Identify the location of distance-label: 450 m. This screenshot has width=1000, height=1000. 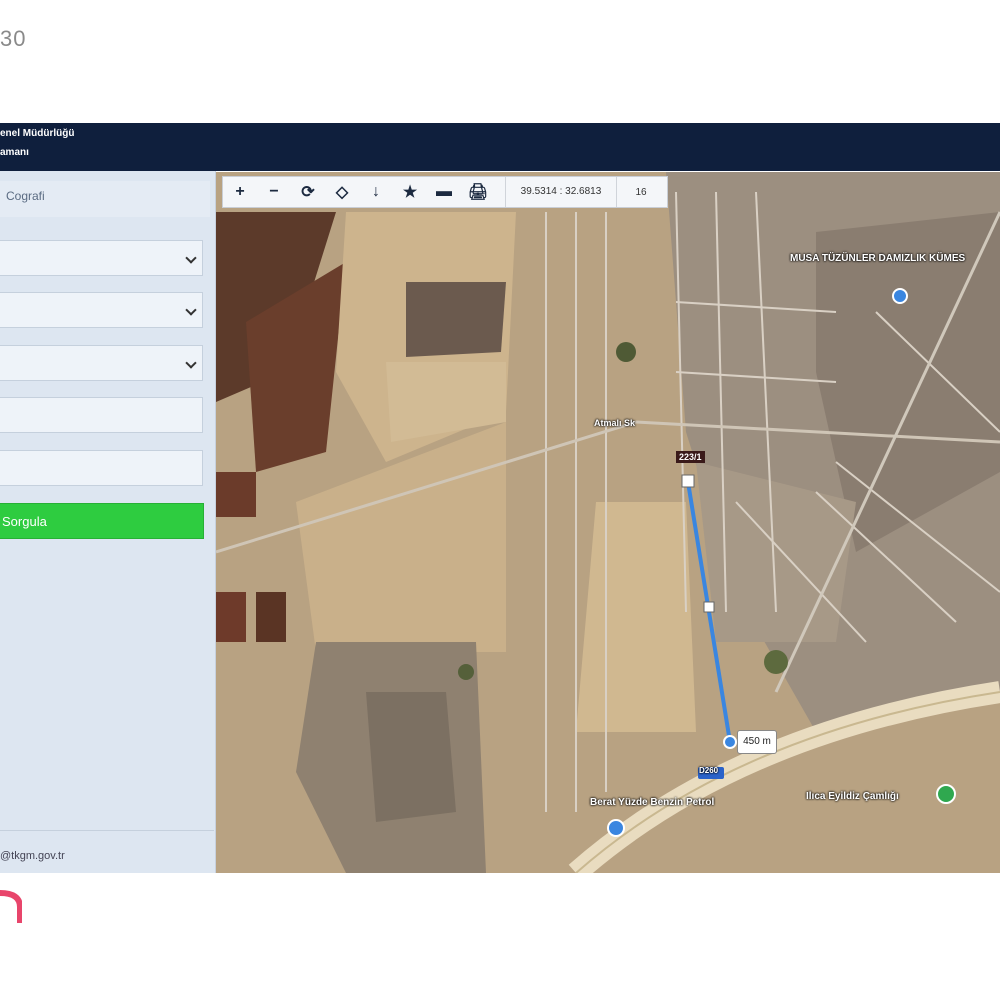
(757, 742).